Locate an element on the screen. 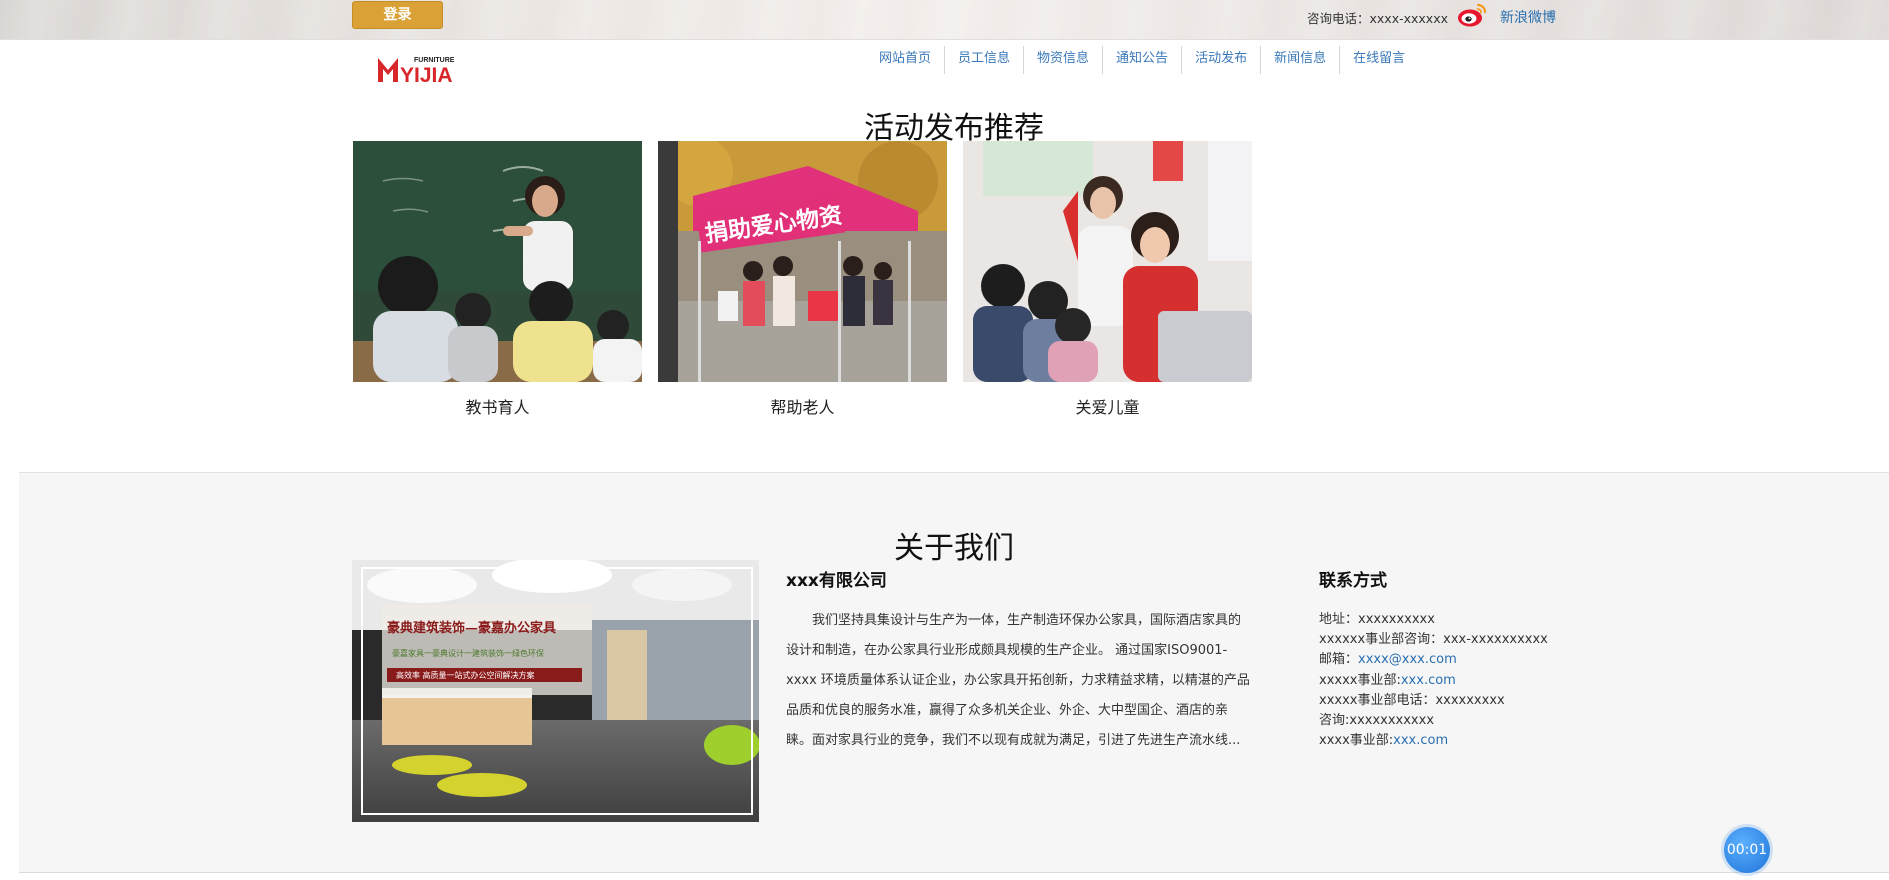 This screenshot has height=880, width=1889. activity-cards: 教书育人 捐助爱心物资 帮助老人 关爱儿童 is located at coordinates (802, 279).